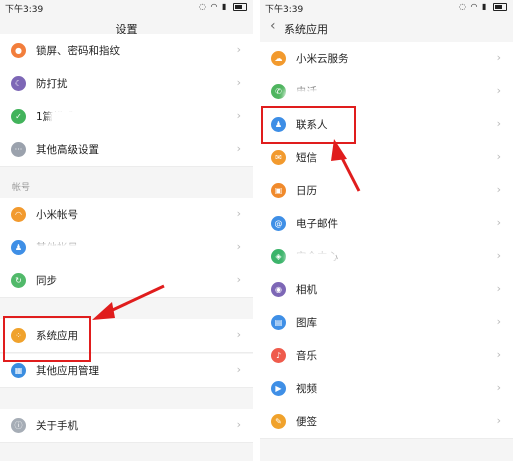  I want to click on arrow-to-contacts, so click(346, 165).